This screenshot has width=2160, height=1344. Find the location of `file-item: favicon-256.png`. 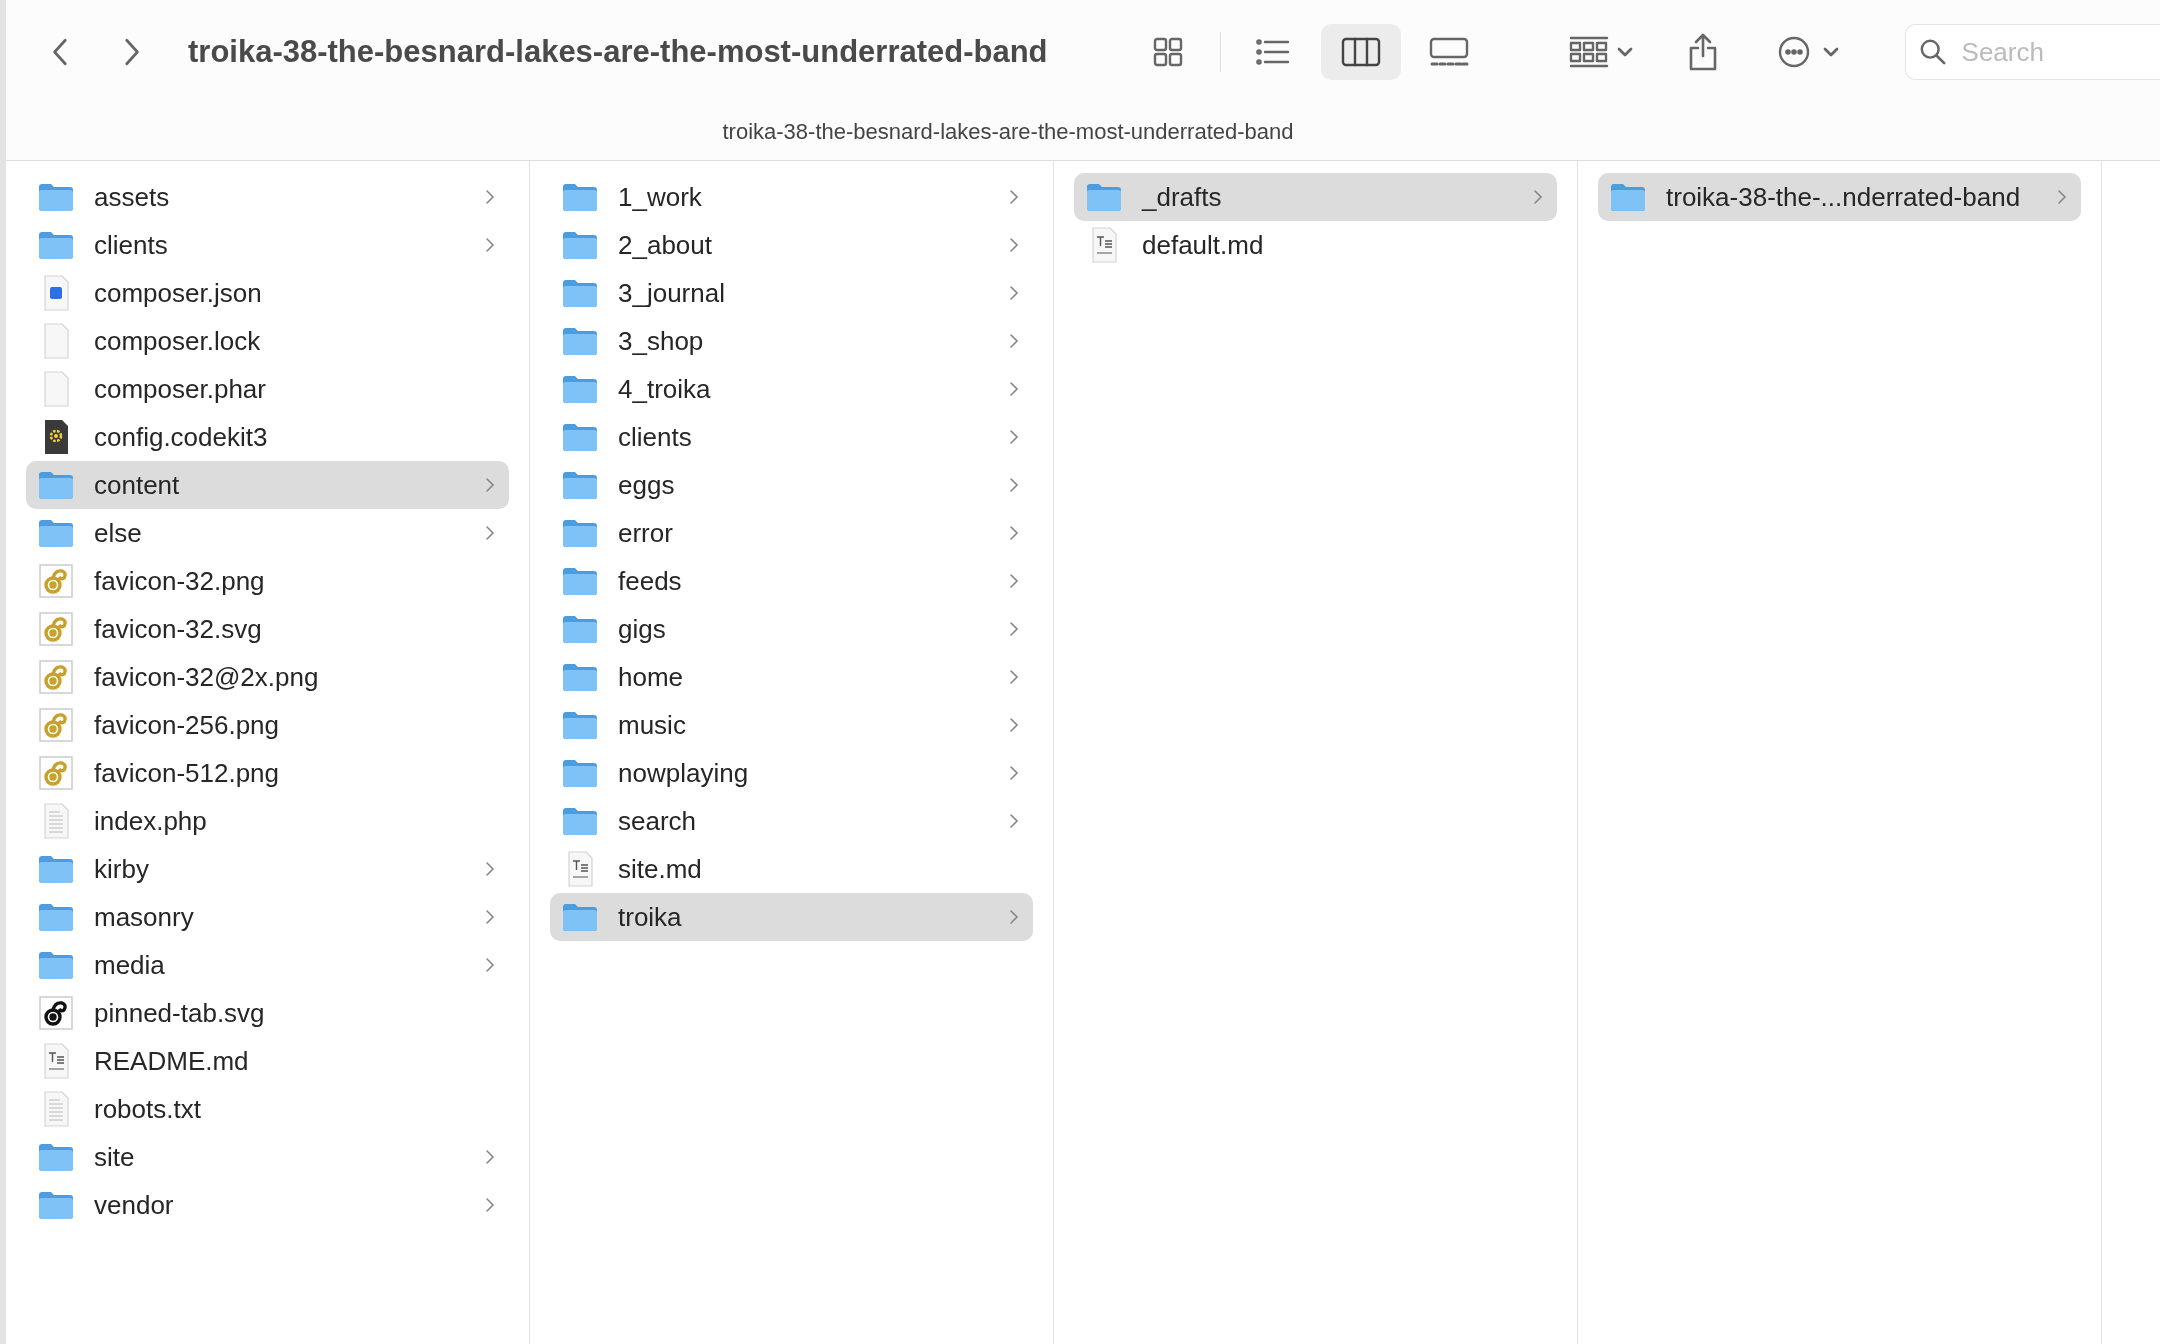

file-item: favicon-256.png is located at coordinates (267, 725).